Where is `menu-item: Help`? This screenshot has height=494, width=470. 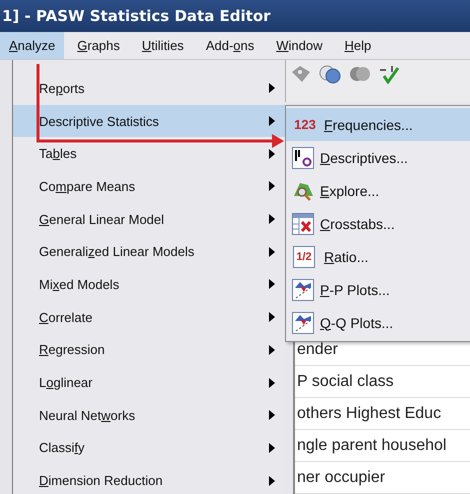
menu-item: Help is located at coordinates (358, 45).